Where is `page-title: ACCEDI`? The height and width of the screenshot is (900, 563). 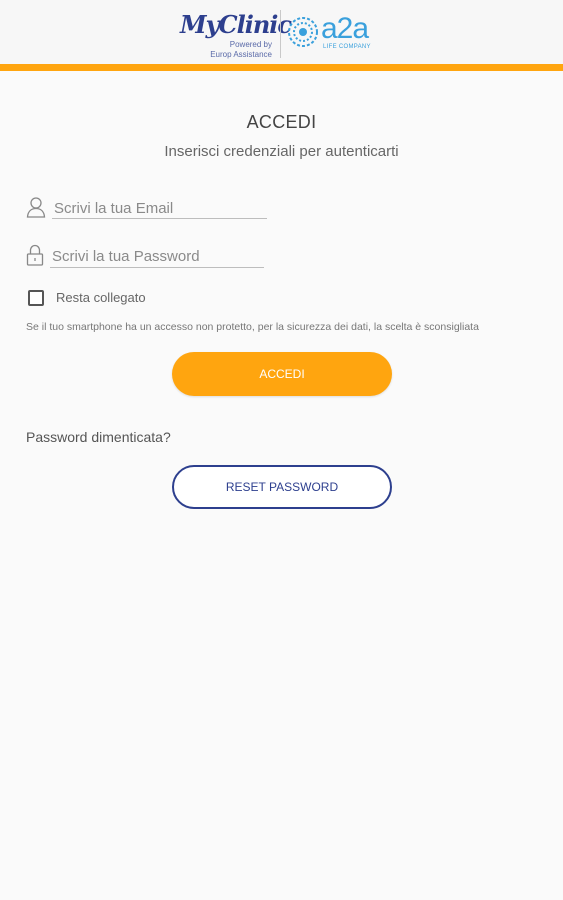
page-title: ACCEDI is located at coordinates (281, 122).